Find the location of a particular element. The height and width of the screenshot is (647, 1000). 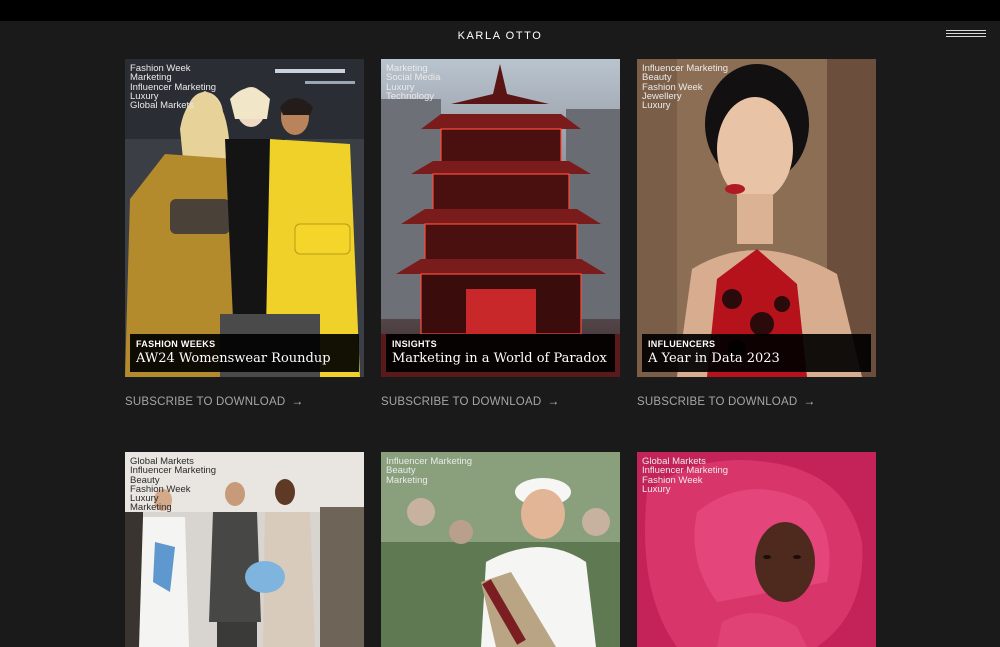

card-category: FASHION WEEKS is located at coordinates (176, 344).